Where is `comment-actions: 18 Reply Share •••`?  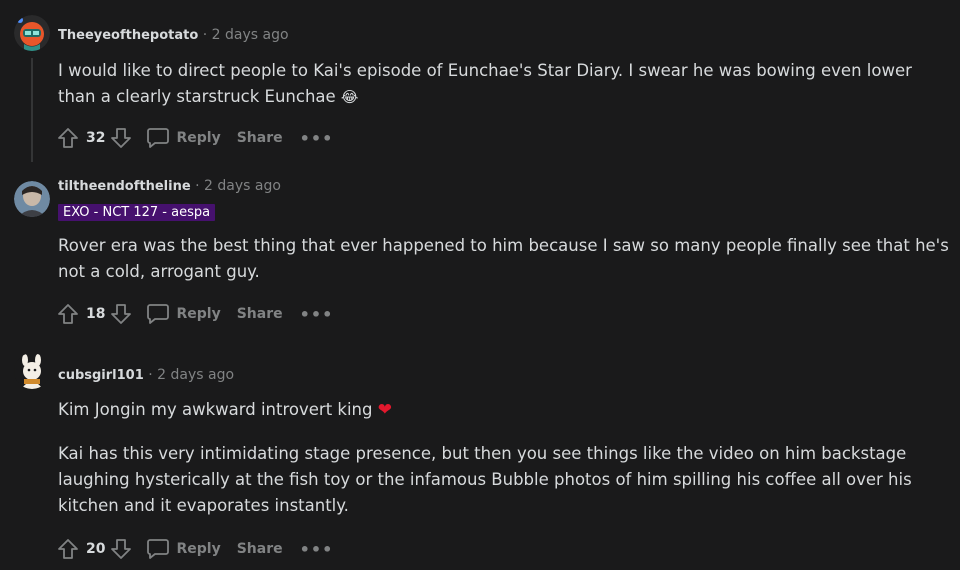
comment-actions: 18 Reply Share ••• is located at coordinates (194, 314).